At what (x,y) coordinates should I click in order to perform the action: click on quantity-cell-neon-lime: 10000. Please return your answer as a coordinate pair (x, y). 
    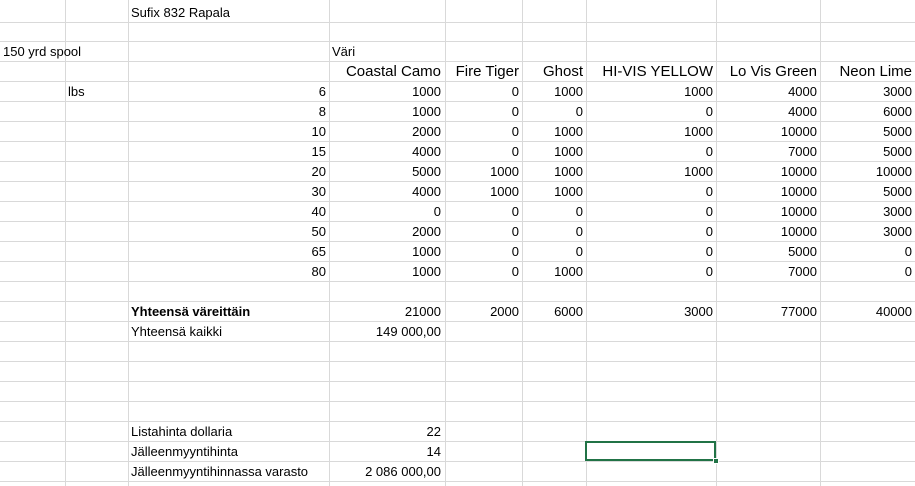
    Looking at the image, I should click on (867, 172).